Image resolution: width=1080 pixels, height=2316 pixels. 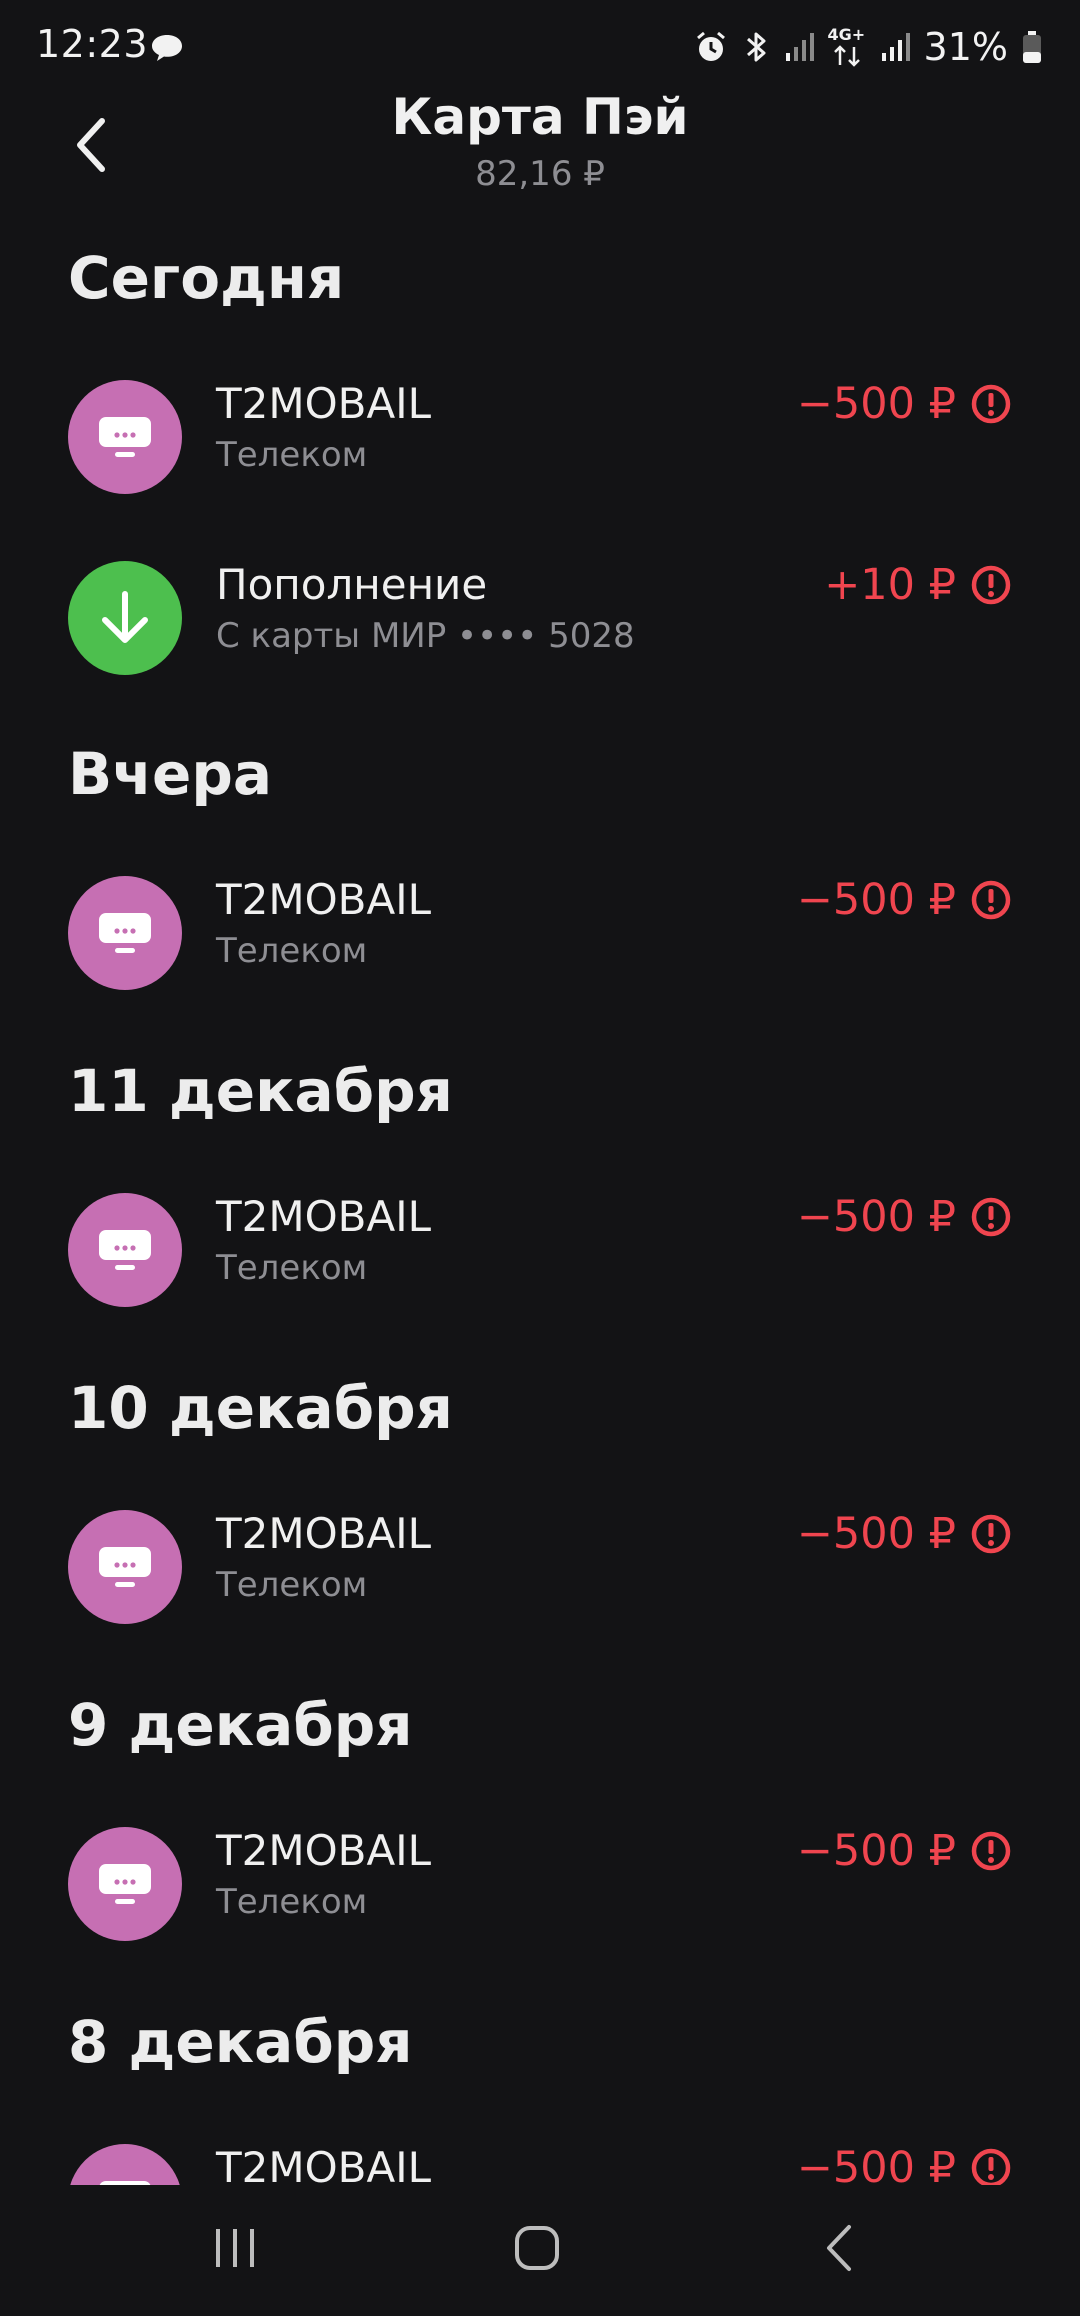 I want to click on arrow-down-icon, so click(x=125, y=618).